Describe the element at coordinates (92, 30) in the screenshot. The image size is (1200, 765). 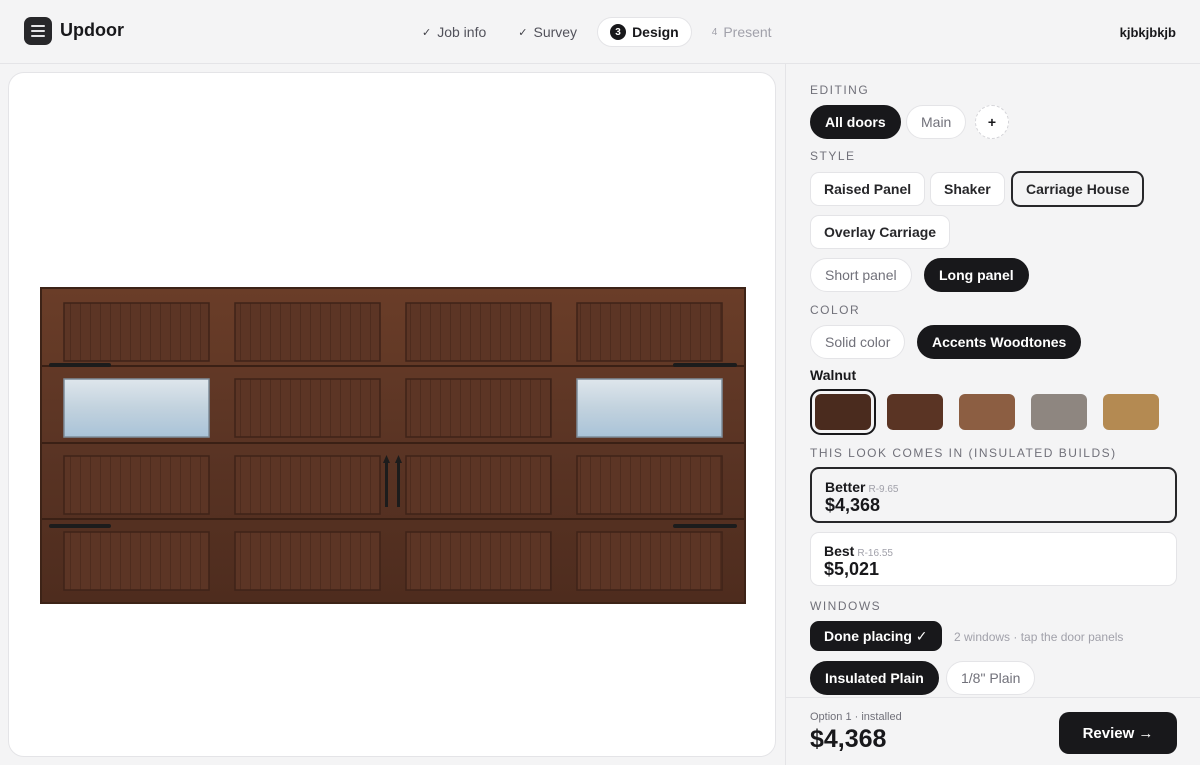
I see `brand-name: Updoor` at that location.